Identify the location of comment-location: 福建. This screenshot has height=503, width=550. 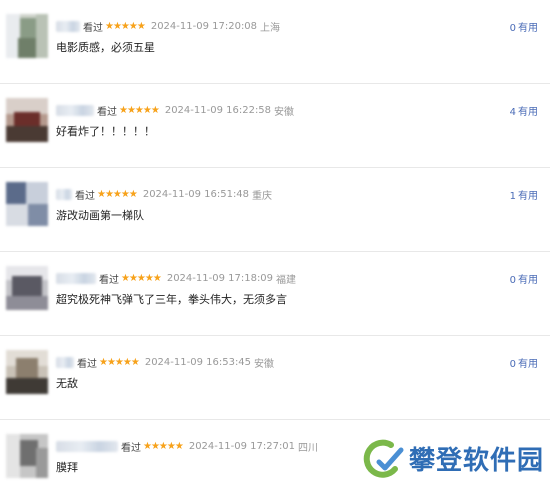
(286, 280).